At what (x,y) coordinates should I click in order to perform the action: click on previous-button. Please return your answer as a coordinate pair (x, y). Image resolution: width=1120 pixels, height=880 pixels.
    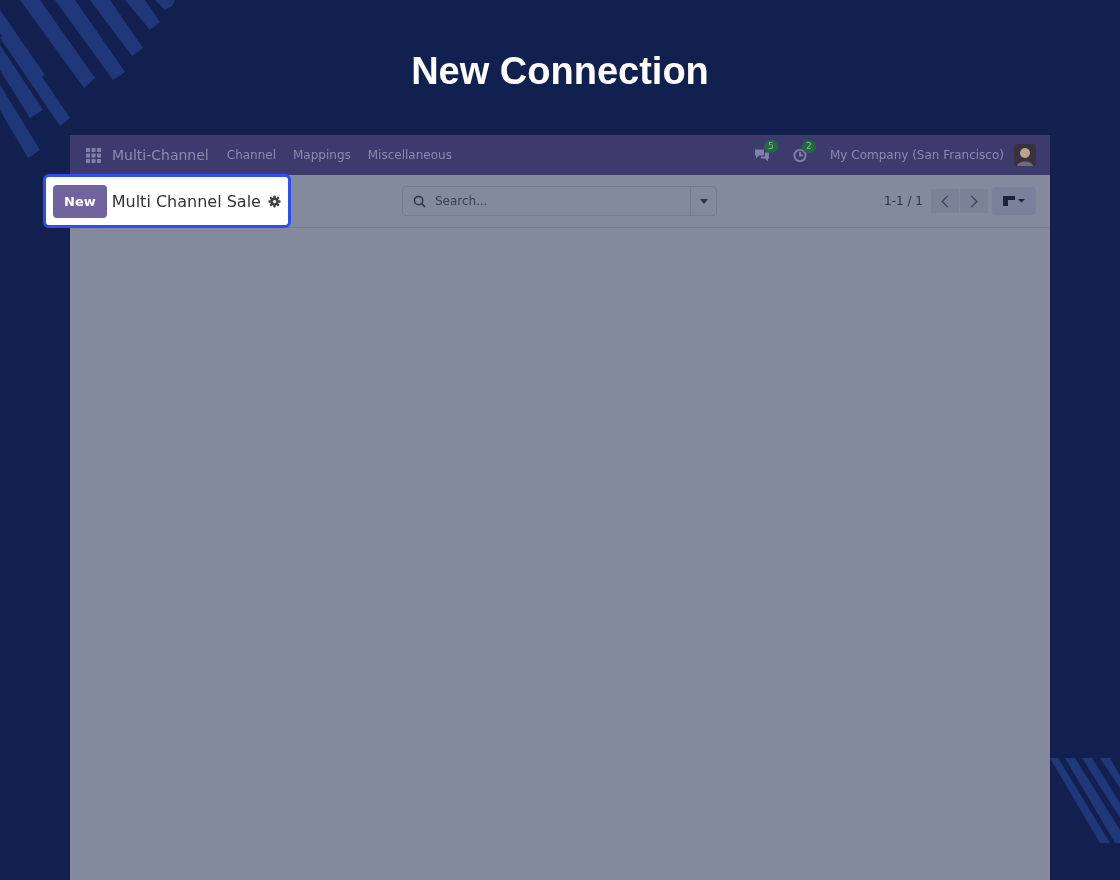
    Looking at the image, I should click on (945, 201).